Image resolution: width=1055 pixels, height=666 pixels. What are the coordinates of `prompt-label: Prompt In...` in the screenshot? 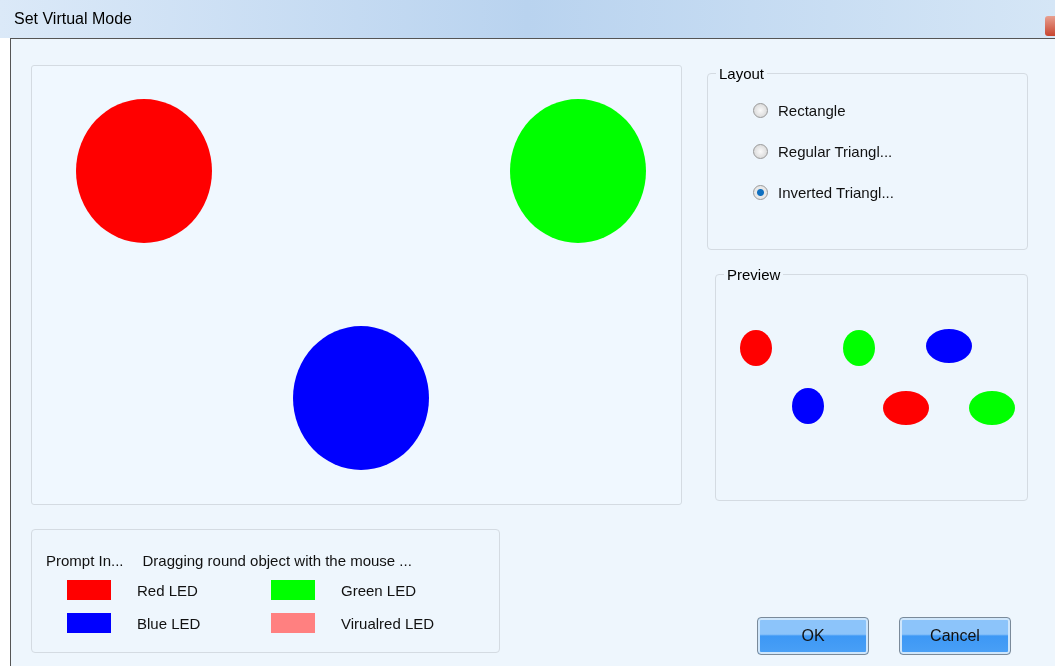 It's located at (85, 560).